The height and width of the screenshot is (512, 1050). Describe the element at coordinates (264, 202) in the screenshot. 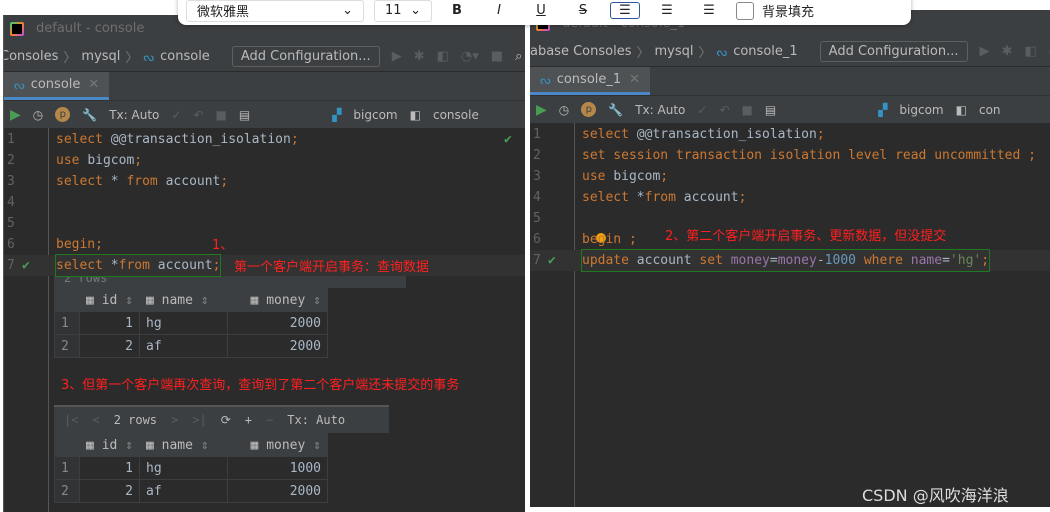

I see `code-line: 4` at that location.